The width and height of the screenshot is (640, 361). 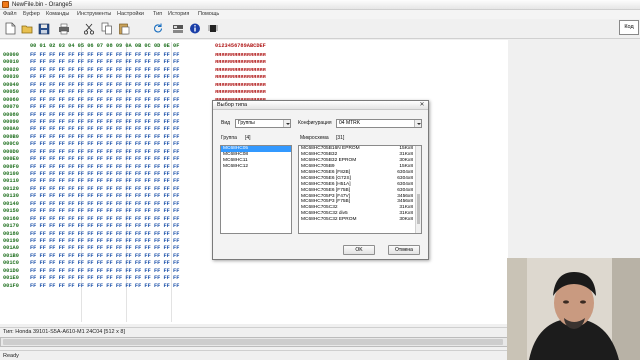 I want to click on menu-tools: Инструменты, so click(x=94, y=14).